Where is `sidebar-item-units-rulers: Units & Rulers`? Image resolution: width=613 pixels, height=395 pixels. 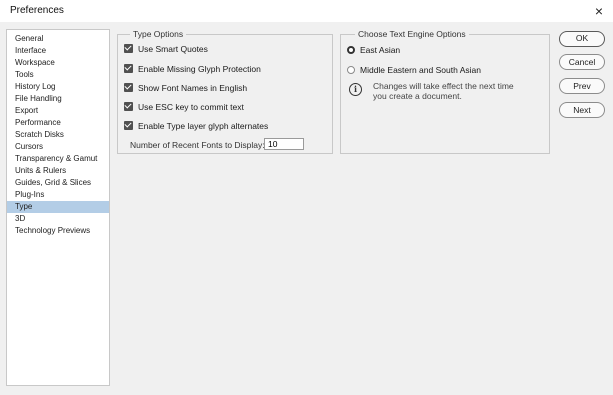
sidebar-item-units-rulers: Units & Rulers is located at coordinates (58, 171).